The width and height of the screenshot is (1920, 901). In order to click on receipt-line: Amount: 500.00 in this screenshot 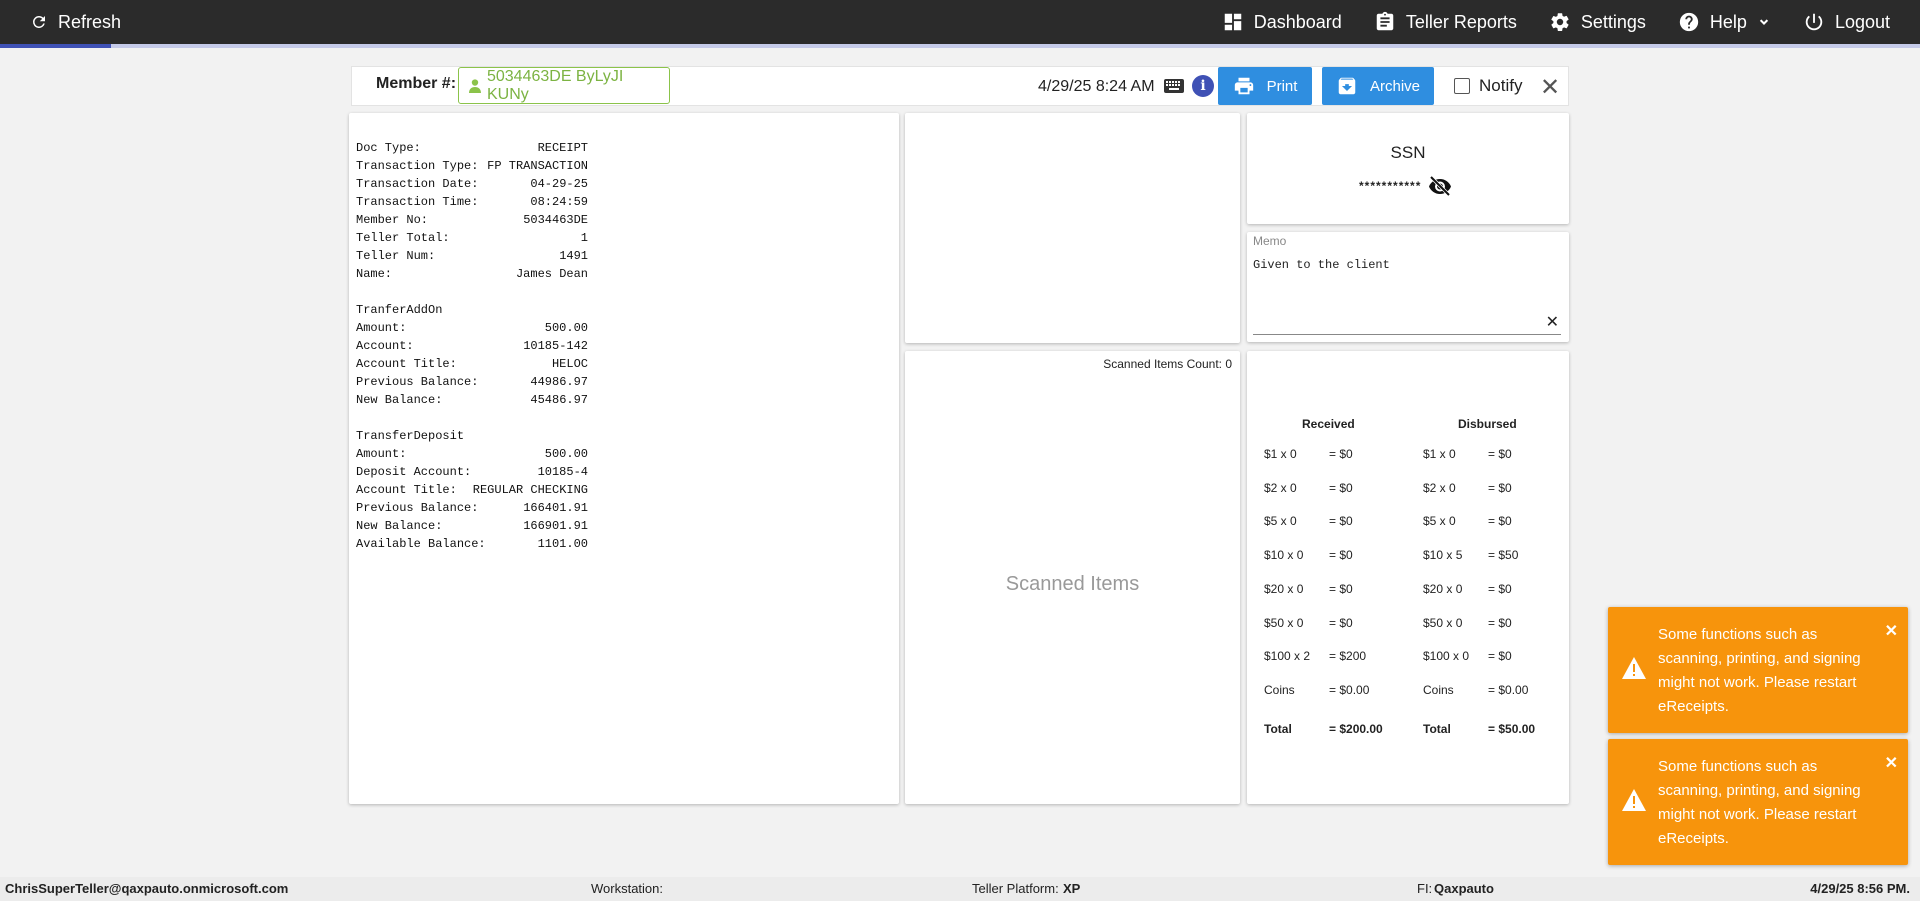, I will do `click(472, 328)`.